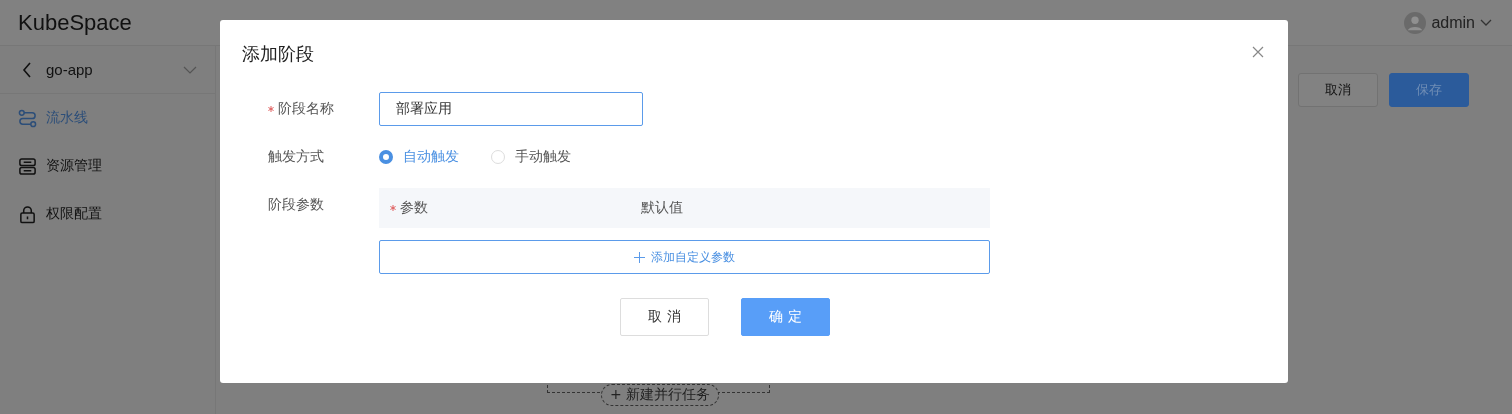  What do you see at coordinates (107, 214) in the screenshot?
I see `sidebar-item: 权限配置` at bounding box center [107, 214].